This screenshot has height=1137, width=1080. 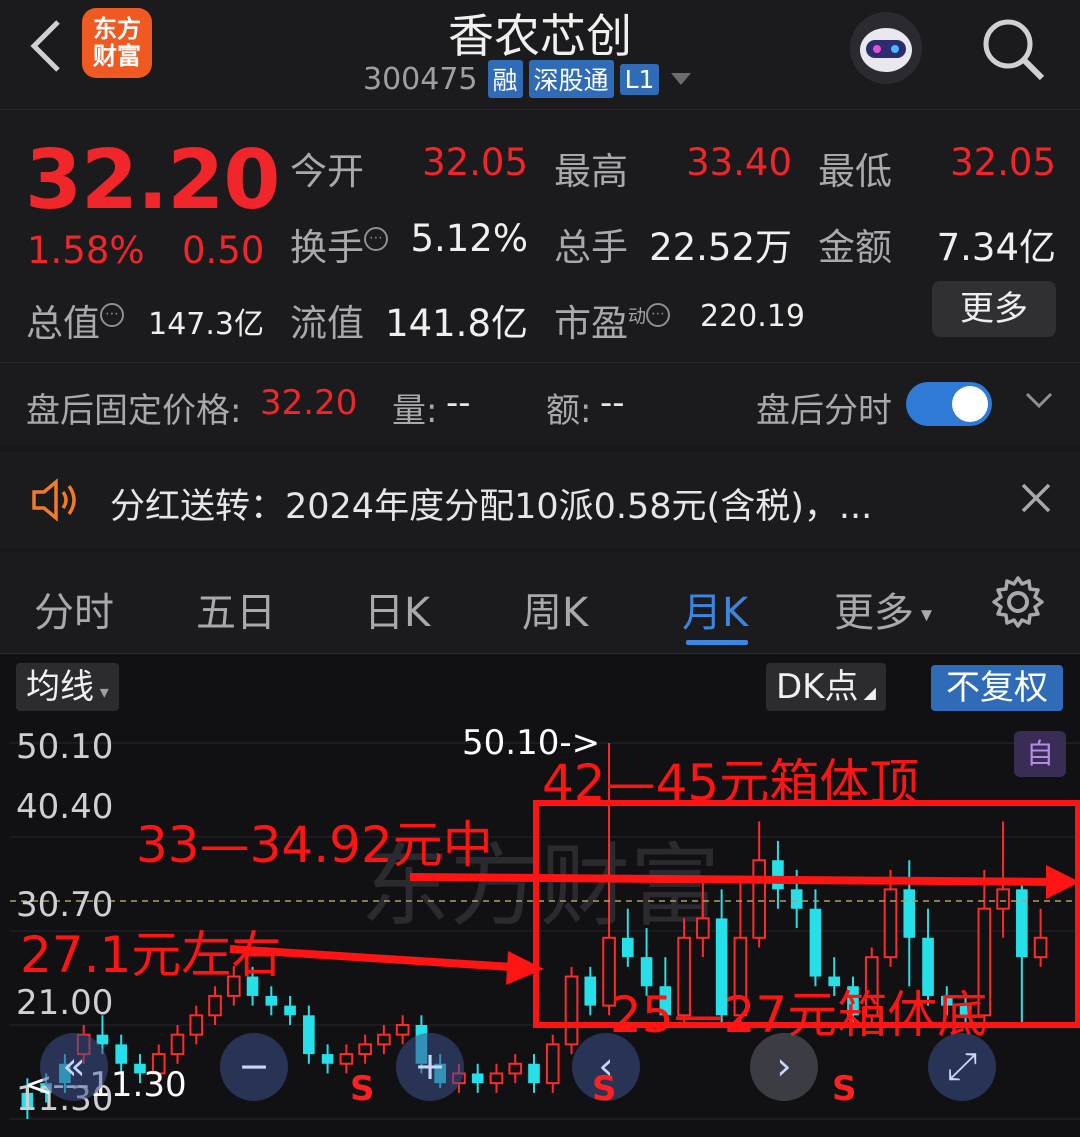 I want to click on zoom-in-icon: +, so click(x=430, y=1067).